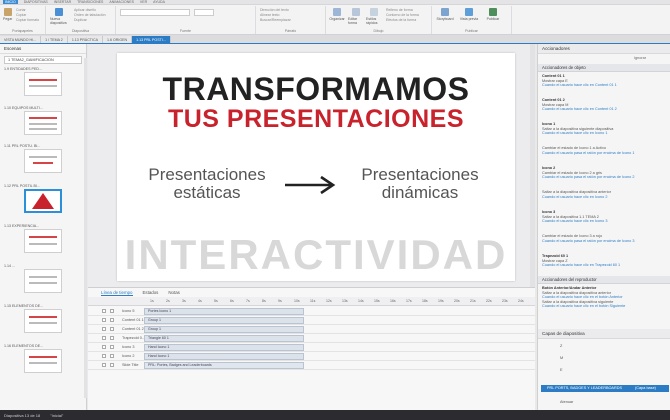 The image size is (670, 420). I want to click on cut-button: Cortar, so click(21, 10).